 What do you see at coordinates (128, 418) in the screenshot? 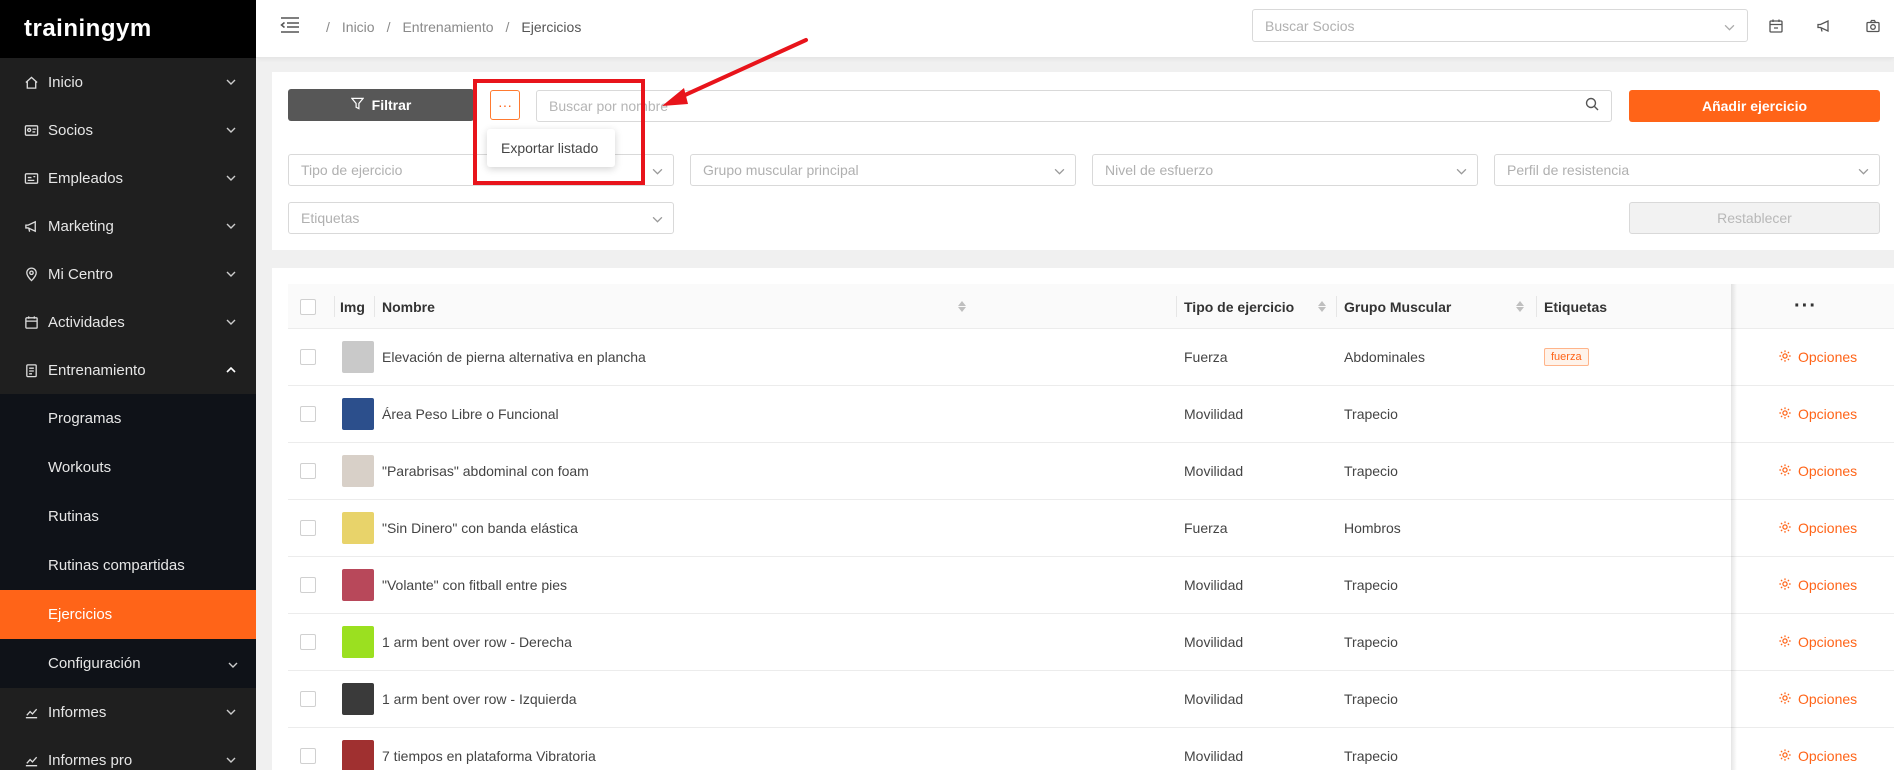
I see `sidebar-subitem-programas: Programas` at bounding box center [128, 418].